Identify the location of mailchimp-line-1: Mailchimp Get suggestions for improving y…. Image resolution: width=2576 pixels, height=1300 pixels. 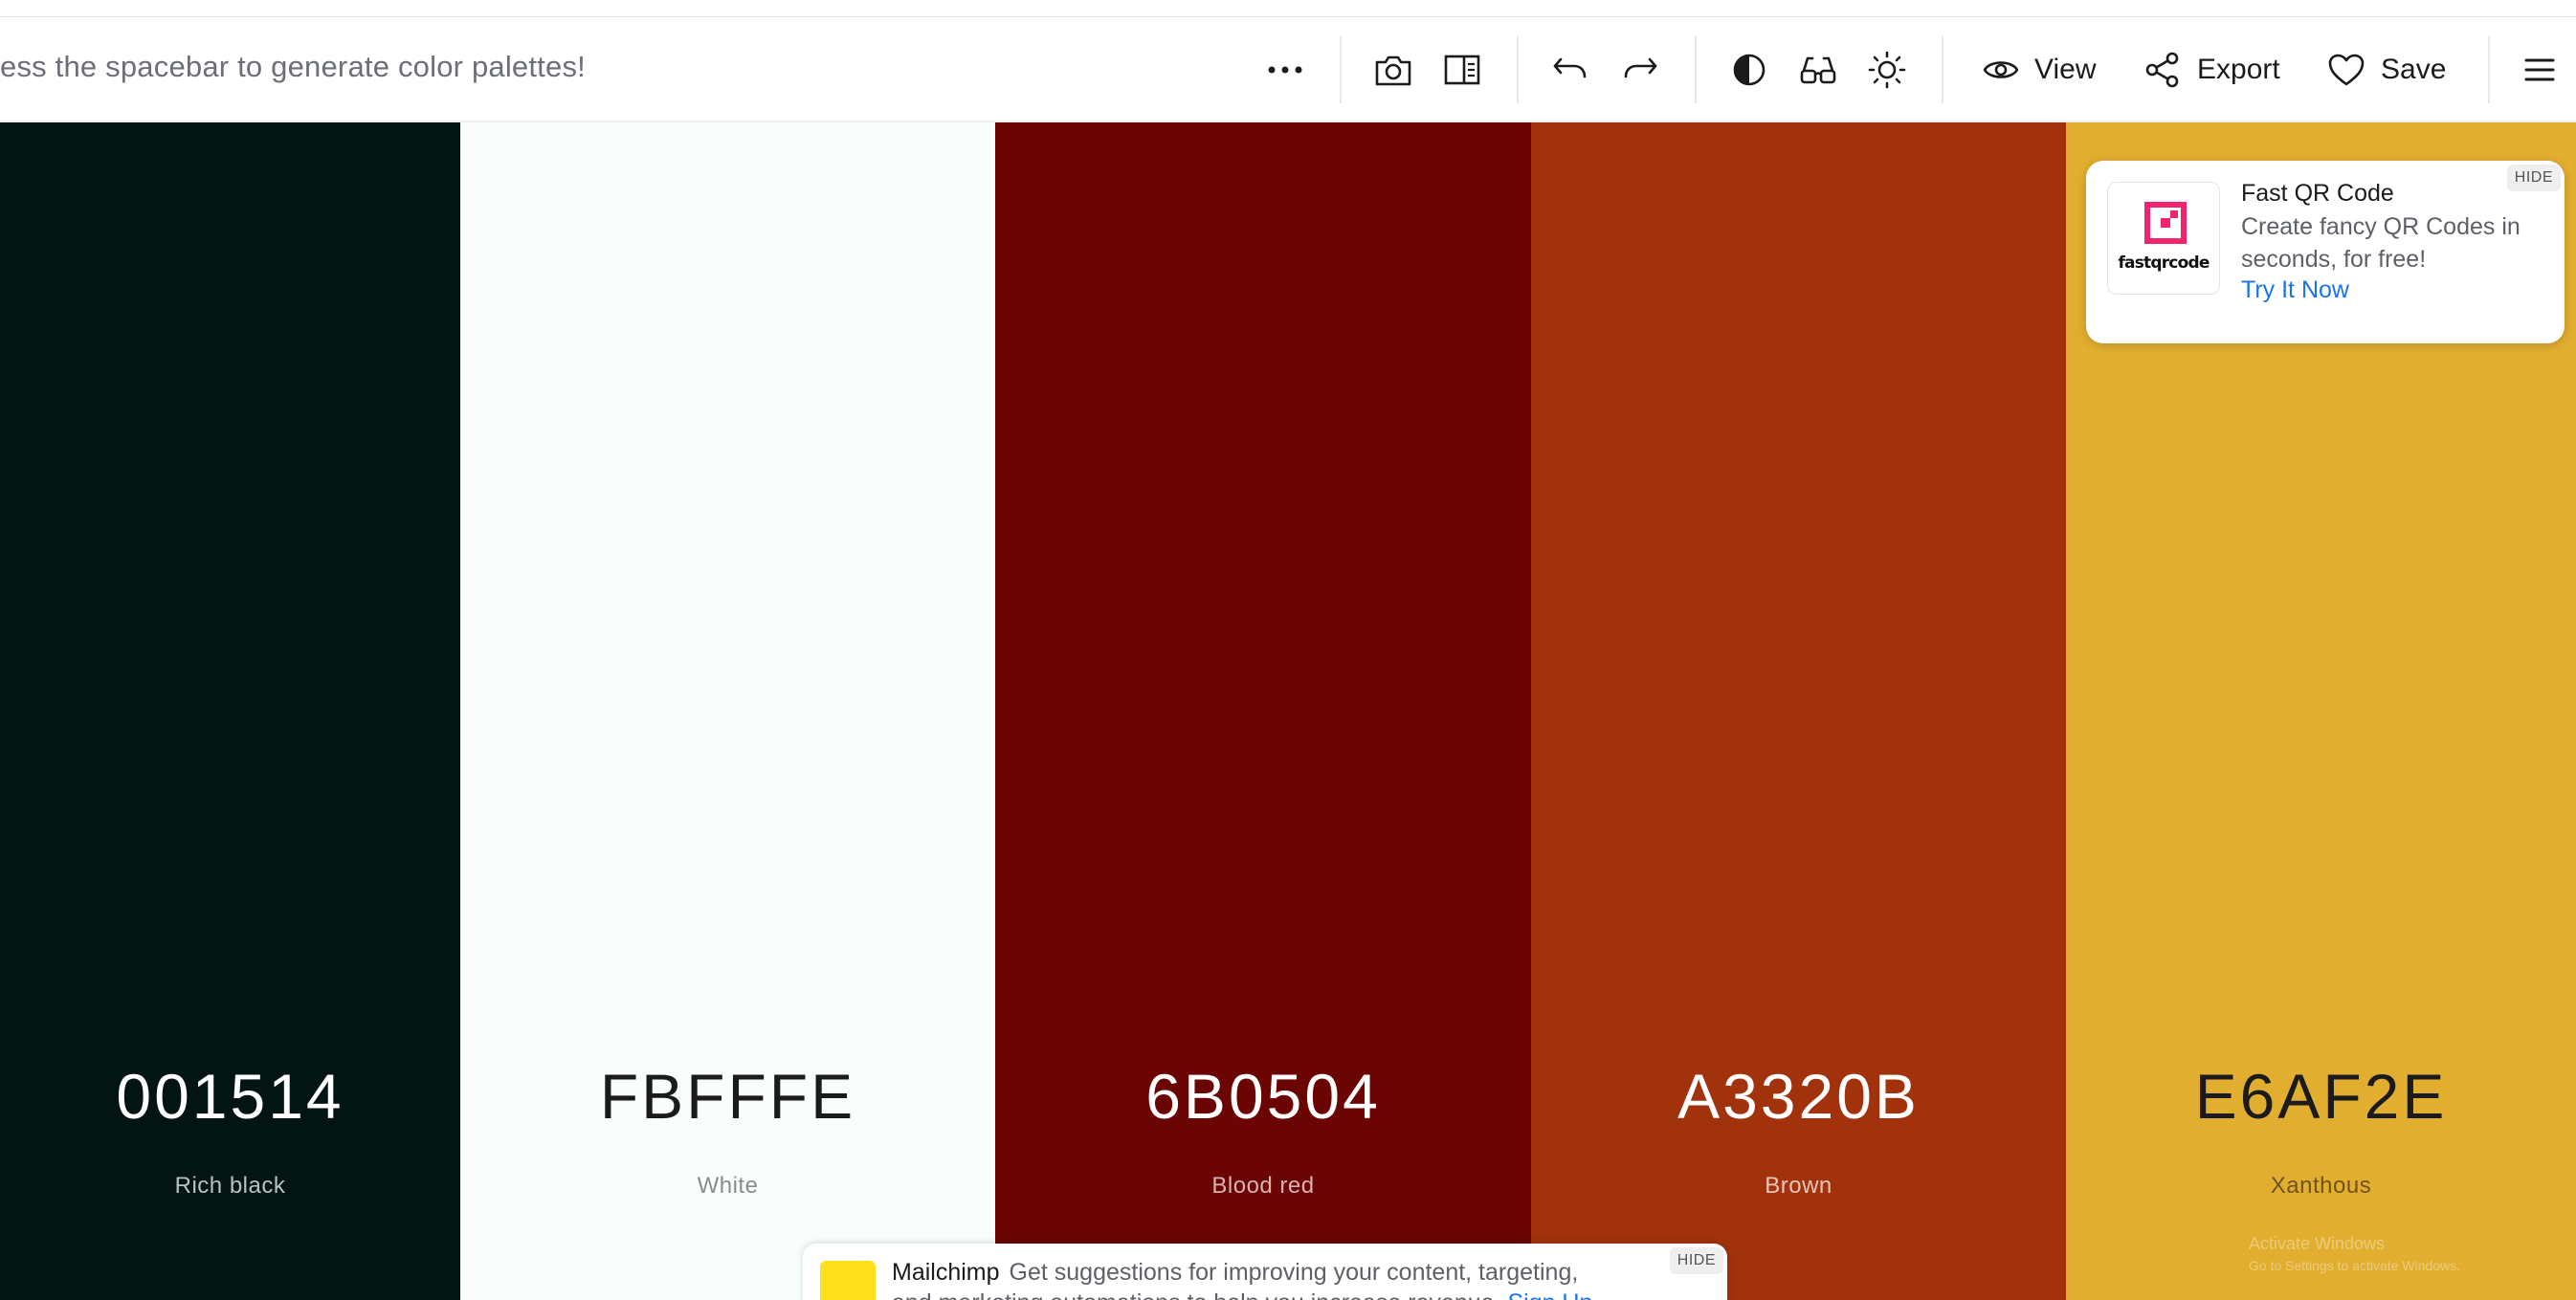
(1235, 1273).